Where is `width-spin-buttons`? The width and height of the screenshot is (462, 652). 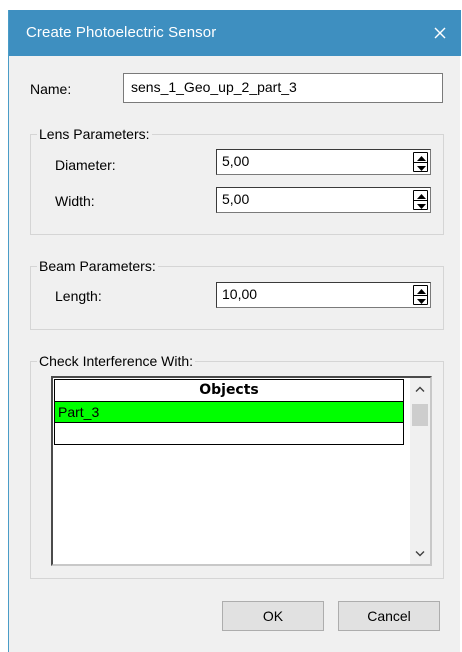 width-spin-buttons is located at coordinates (420, 200).